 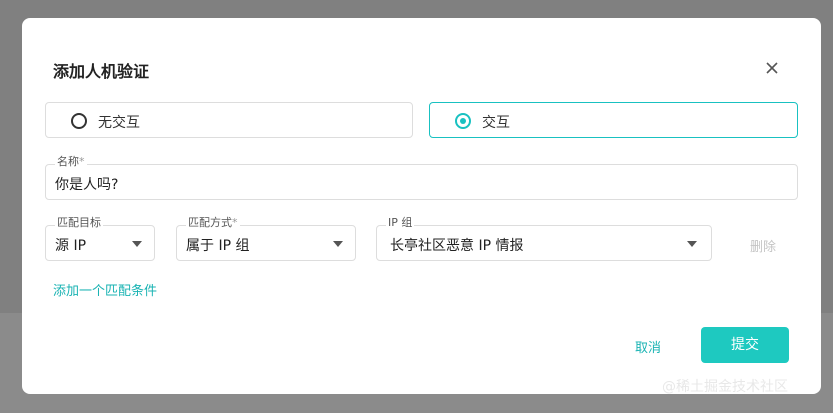 I want to click on radio-option-no-interaction: 无交互, so click(x=229, y=120).